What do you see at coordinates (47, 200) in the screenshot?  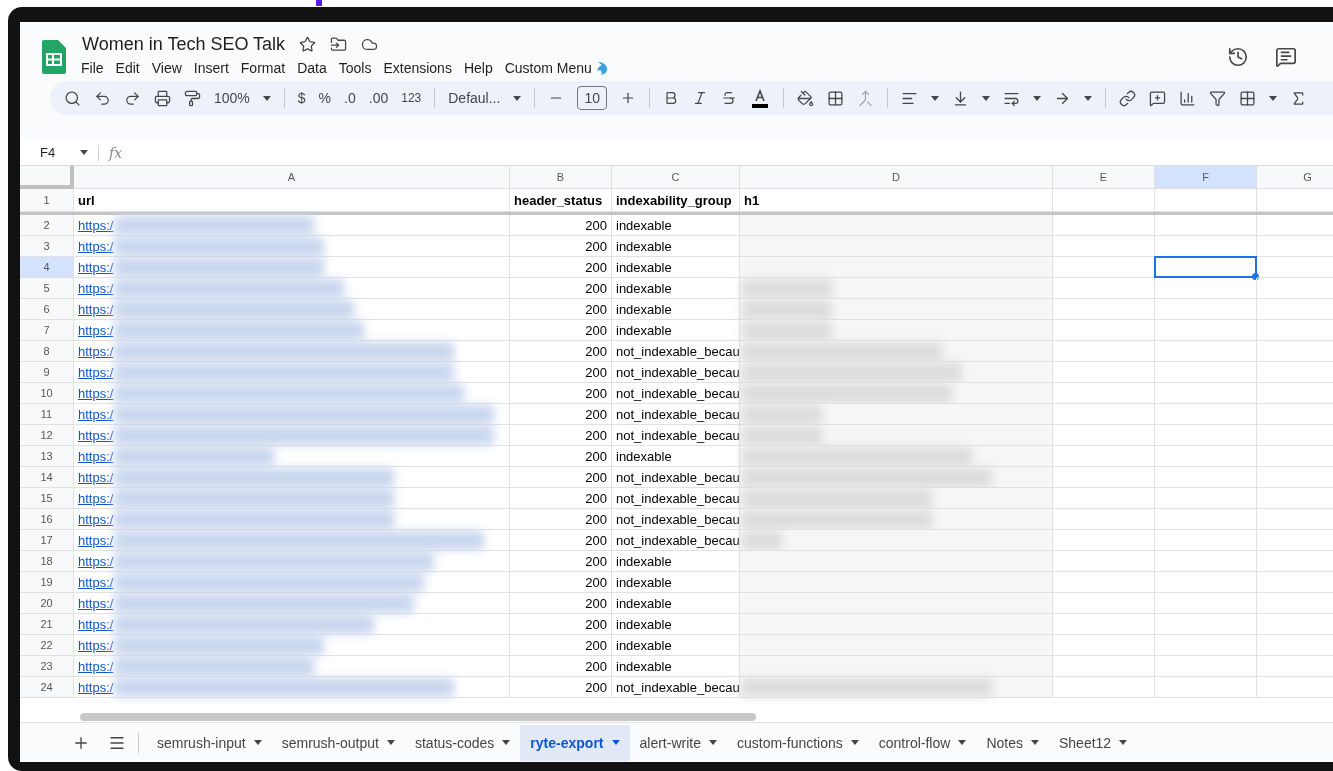 I see `row-number: 1` at bounding box center [47, 200].